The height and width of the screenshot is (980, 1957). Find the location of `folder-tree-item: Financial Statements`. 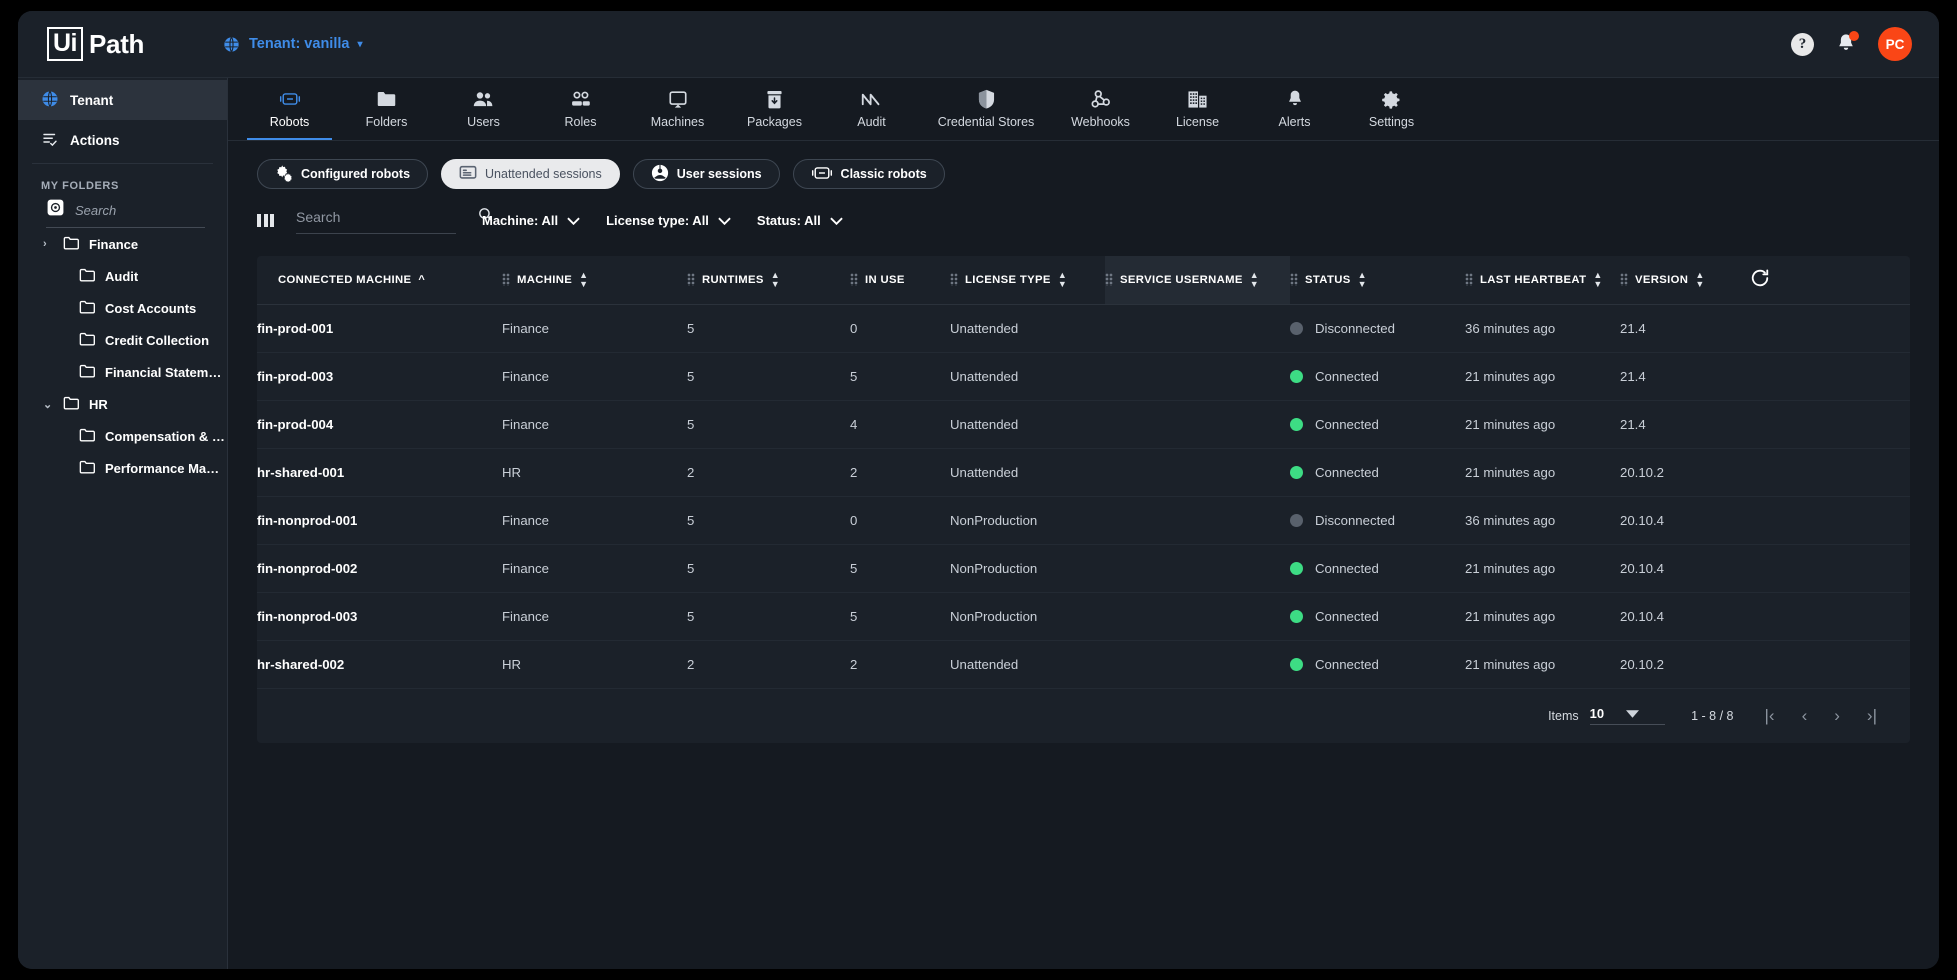

folder-tree-item: Financial Statements is located at coordinates (122, 372).